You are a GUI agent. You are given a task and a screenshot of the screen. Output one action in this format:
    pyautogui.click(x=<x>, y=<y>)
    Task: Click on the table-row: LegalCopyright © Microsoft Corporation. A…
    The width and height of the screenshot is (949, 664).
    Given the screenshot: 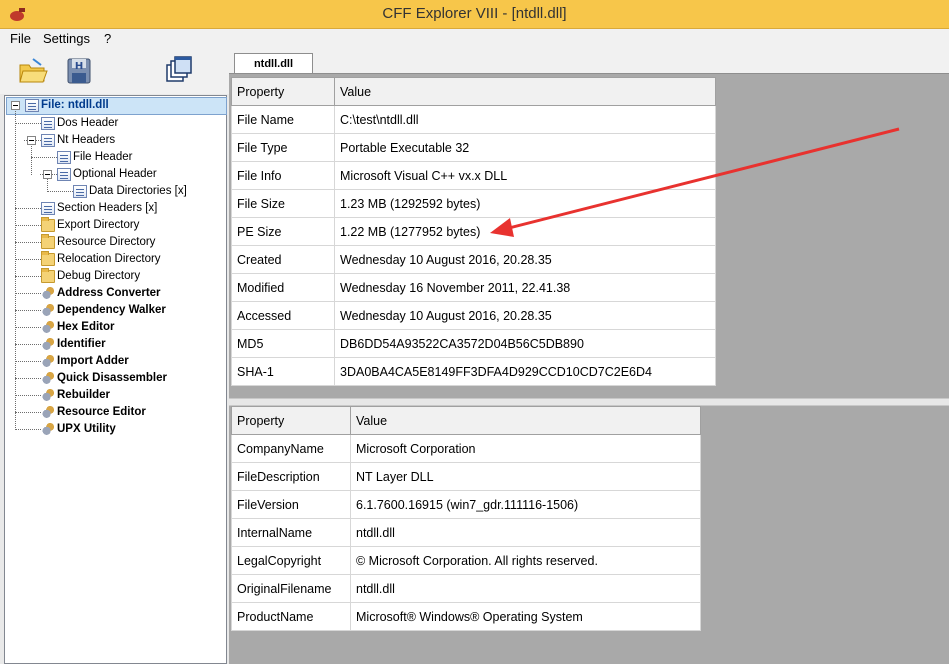 What is the action you would take?
    pyautogui.click(x=466, y=560)
    